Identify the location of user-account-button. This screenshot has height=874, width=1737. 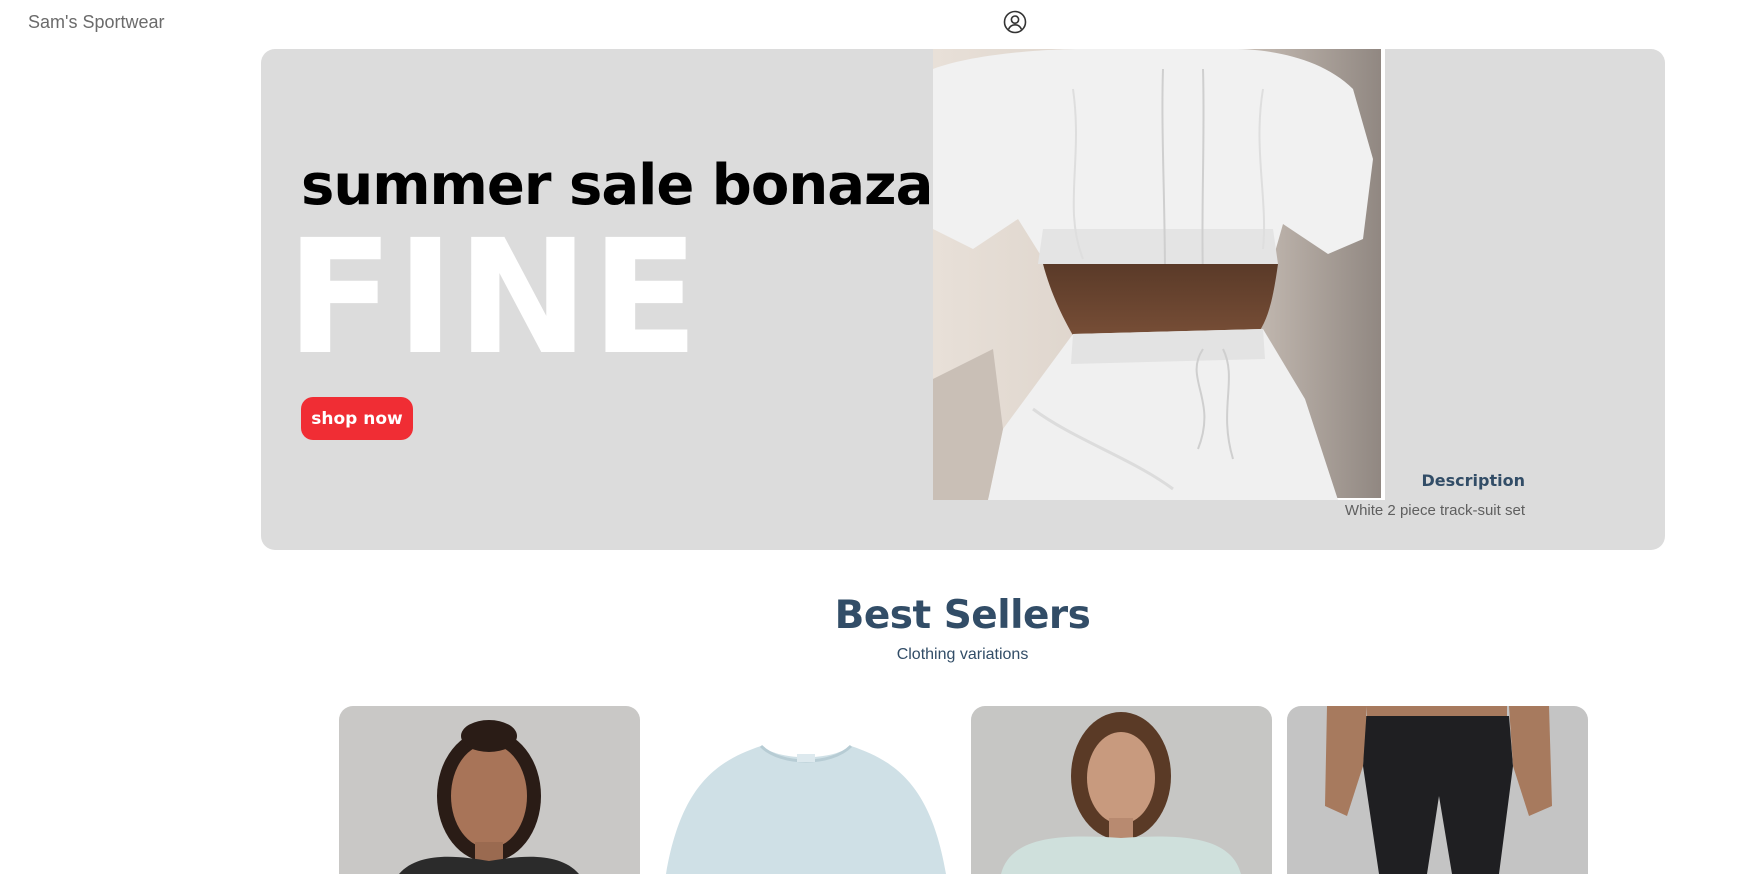
(1015, 22).